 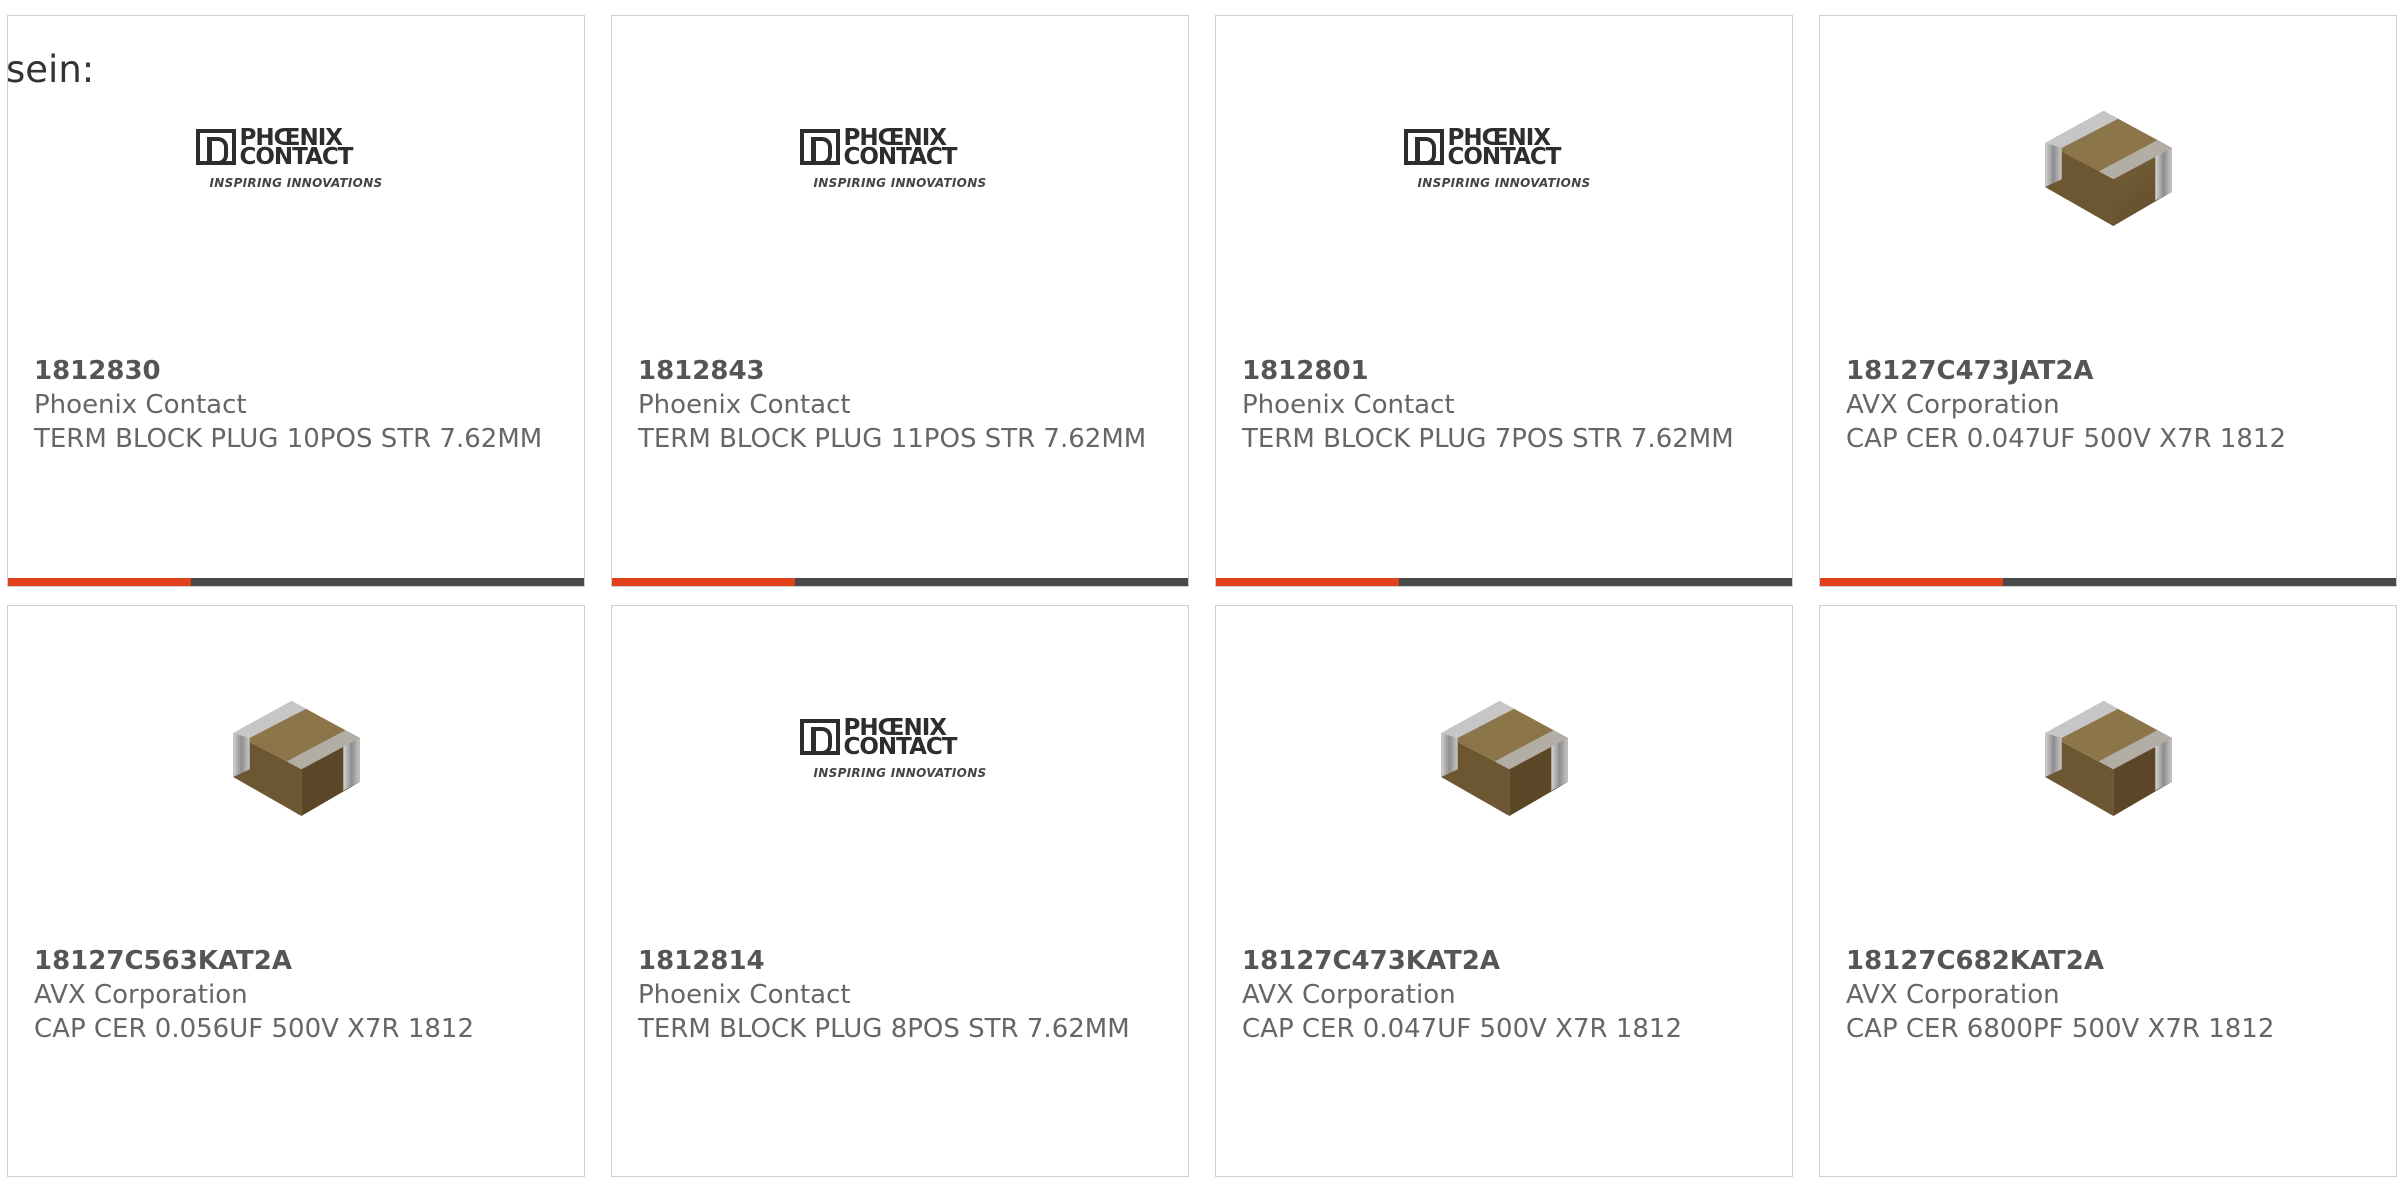 I want to click on part-number: 1812814, so click(x=903, y=961).